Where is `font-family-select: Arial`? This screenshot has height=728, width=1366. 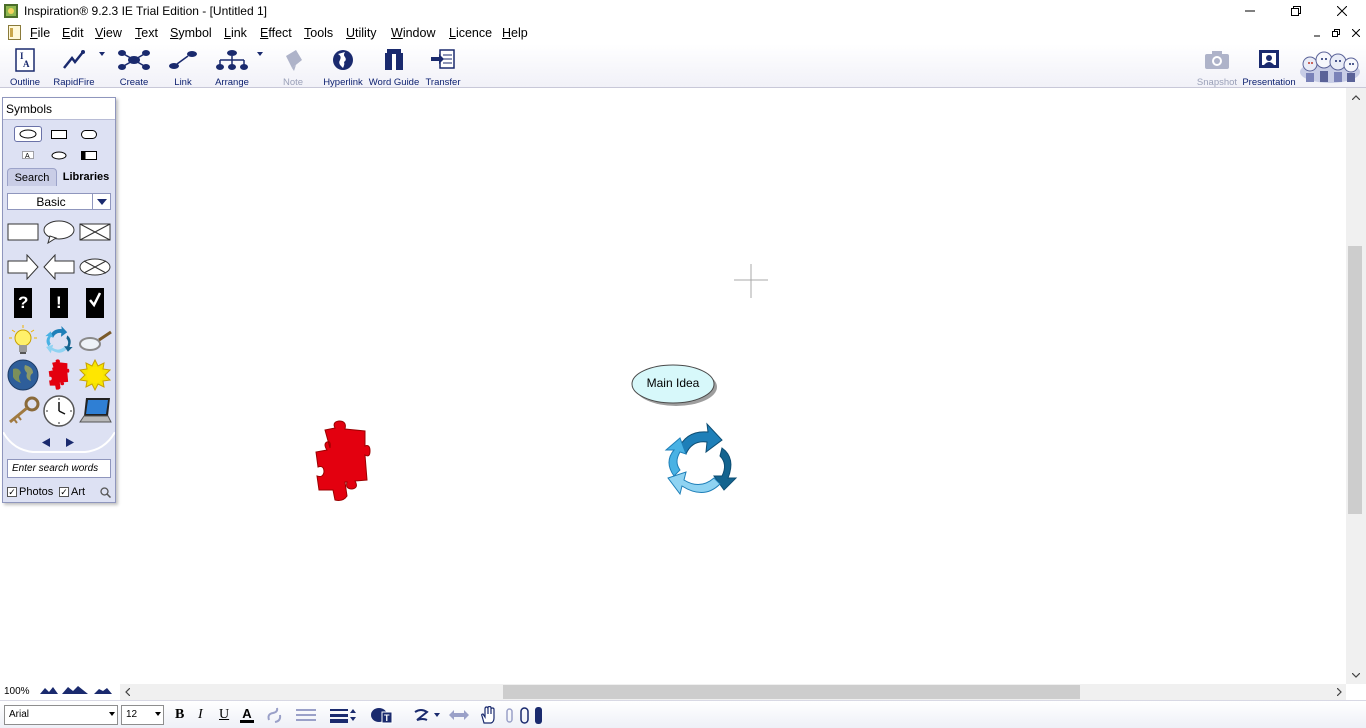 font-family-select: Arial is located at coordinates (61, 715).